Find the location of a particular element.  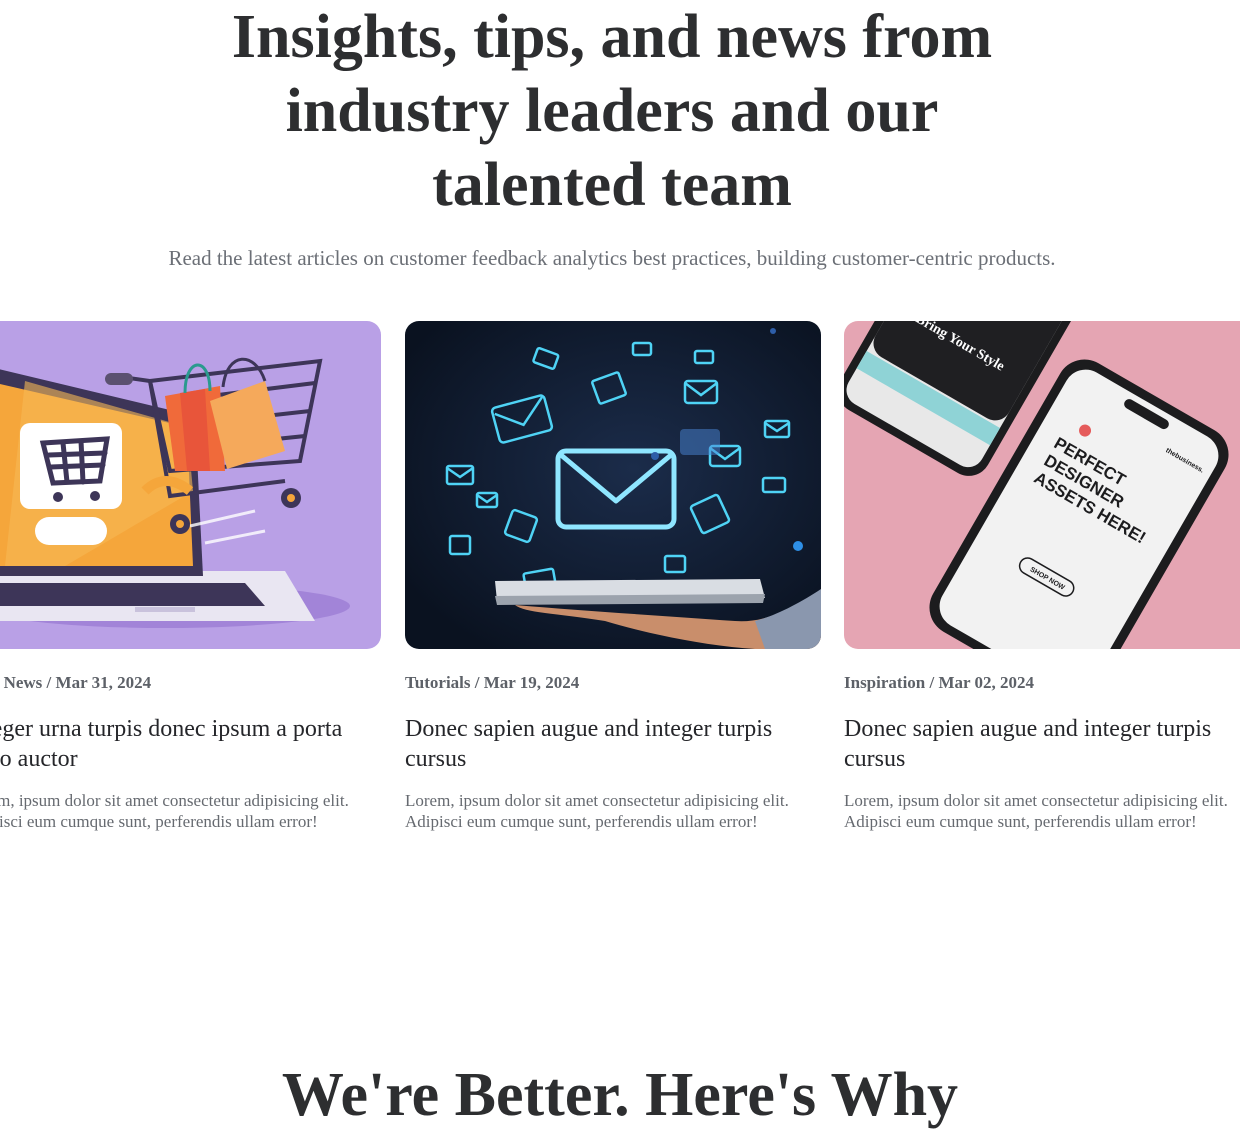

email-envelopes-hand-tablet is located at coordinates (613, 485).